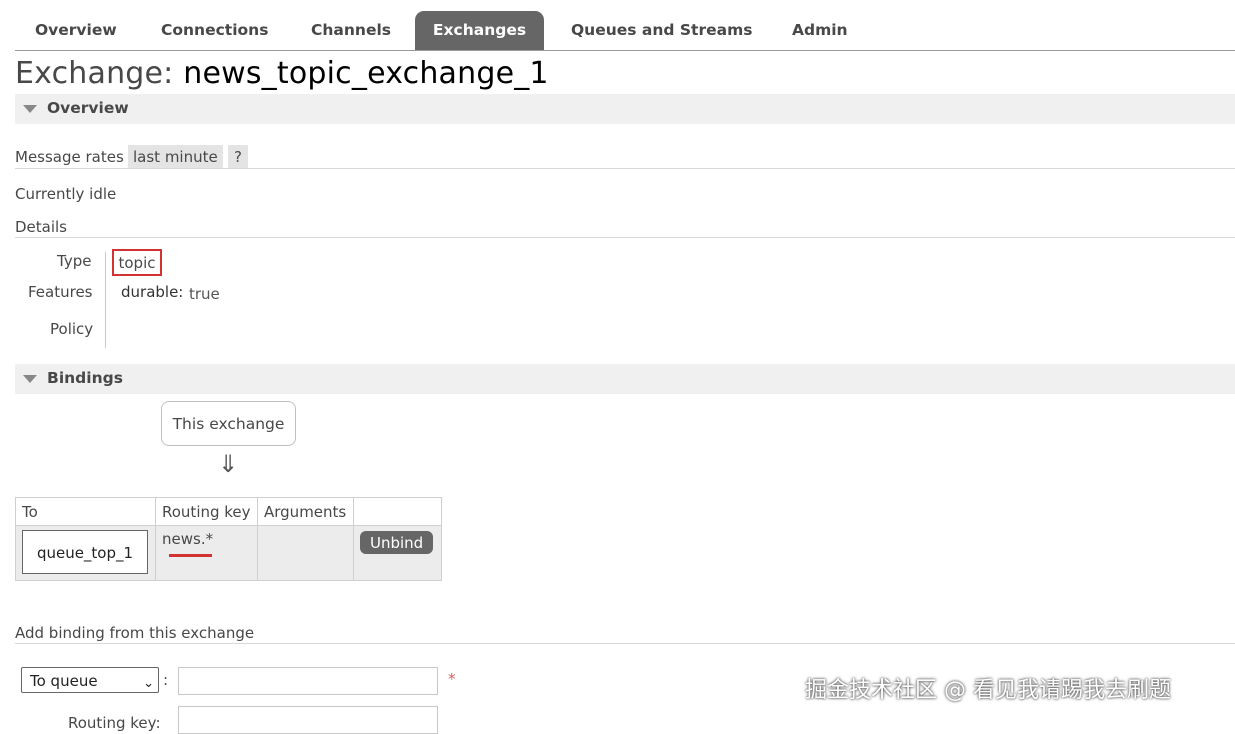  Describe the element at coordinates (625, 379) in the screenshot. I see `bindings-section-header: Bindings` at that location.